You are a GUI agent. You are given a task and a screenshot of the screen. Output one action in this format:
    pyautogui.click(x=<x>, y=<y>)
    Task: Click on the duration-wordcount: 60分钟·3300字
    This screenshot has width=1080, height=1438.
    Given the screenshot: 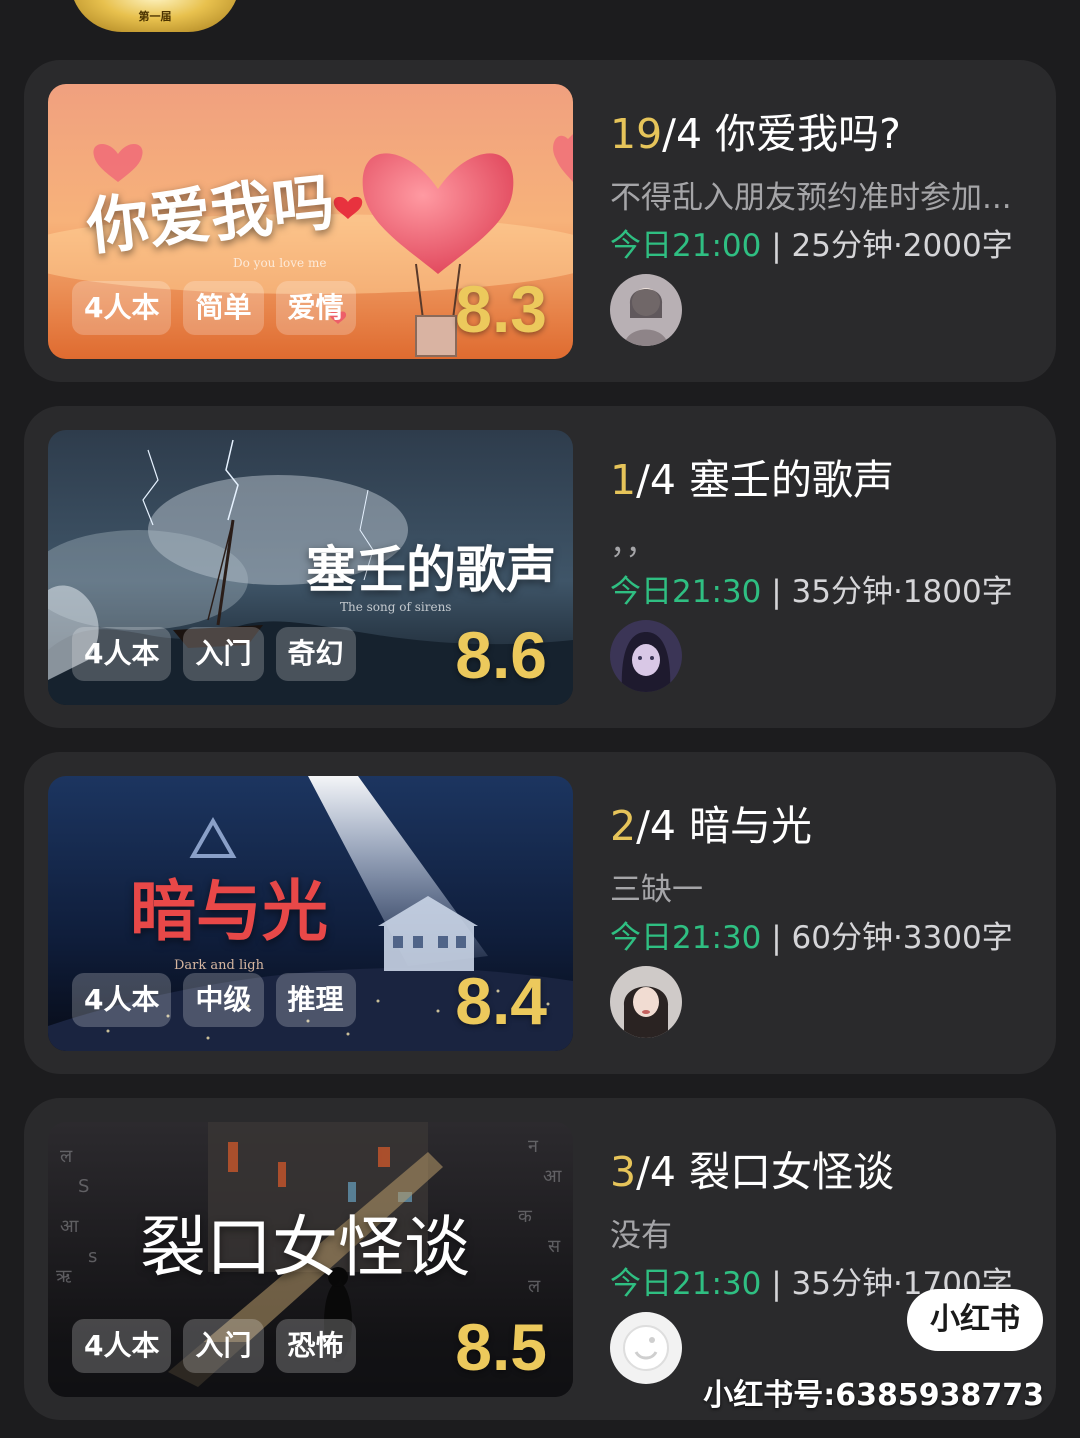 What is the action you would take?
    pyautogui.click(x=902, y=938)
    